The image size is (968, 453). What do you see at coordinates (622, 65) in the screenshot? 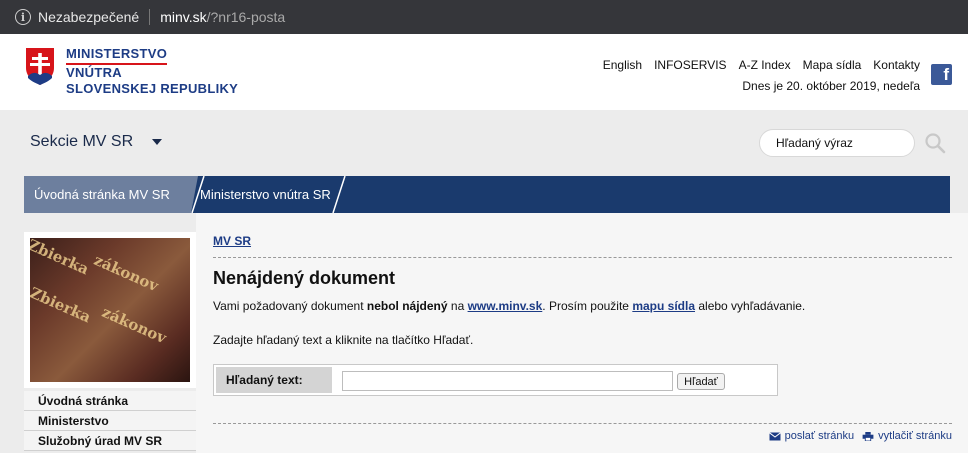
I see `nav-english: English` at bounding box center [622, 65].